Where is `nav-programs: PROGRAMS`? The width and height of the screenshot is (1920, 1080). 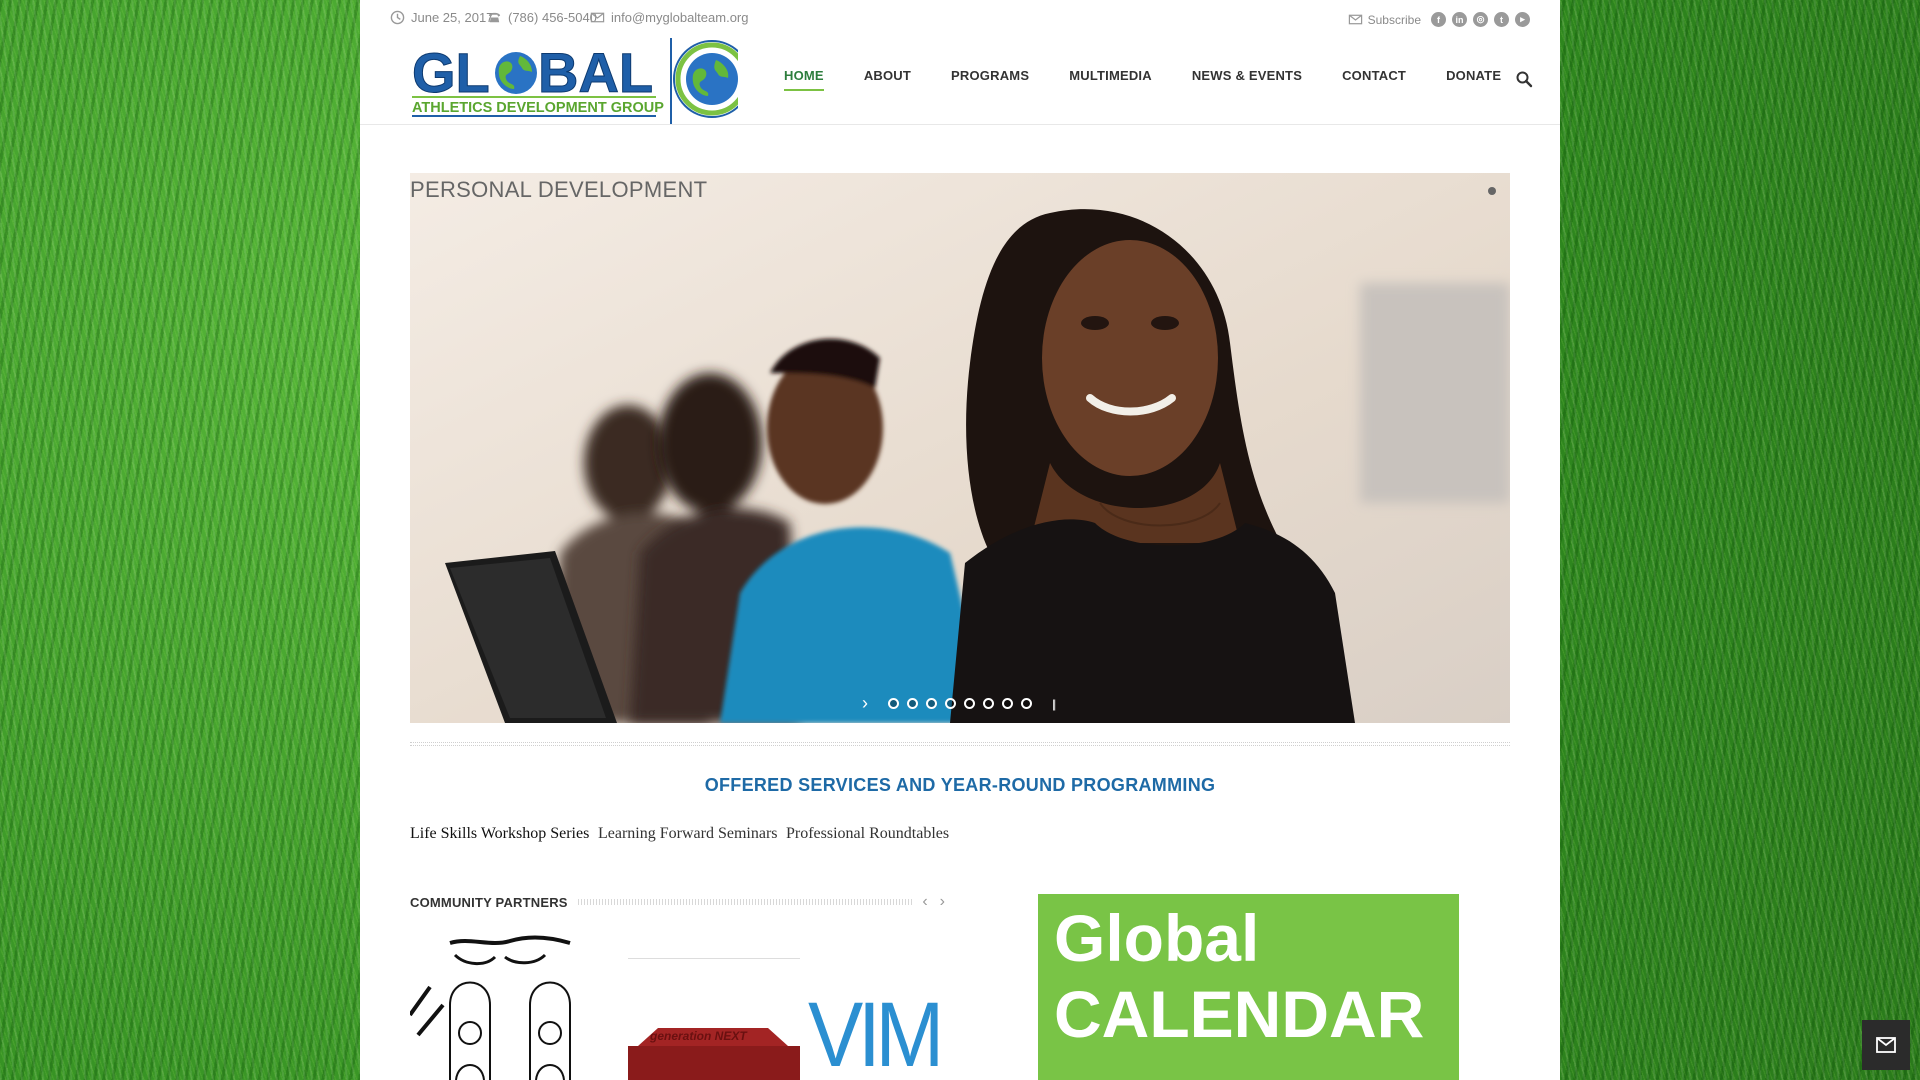 nav-programs: PROGRAMS is located at coordinates (990, 78).